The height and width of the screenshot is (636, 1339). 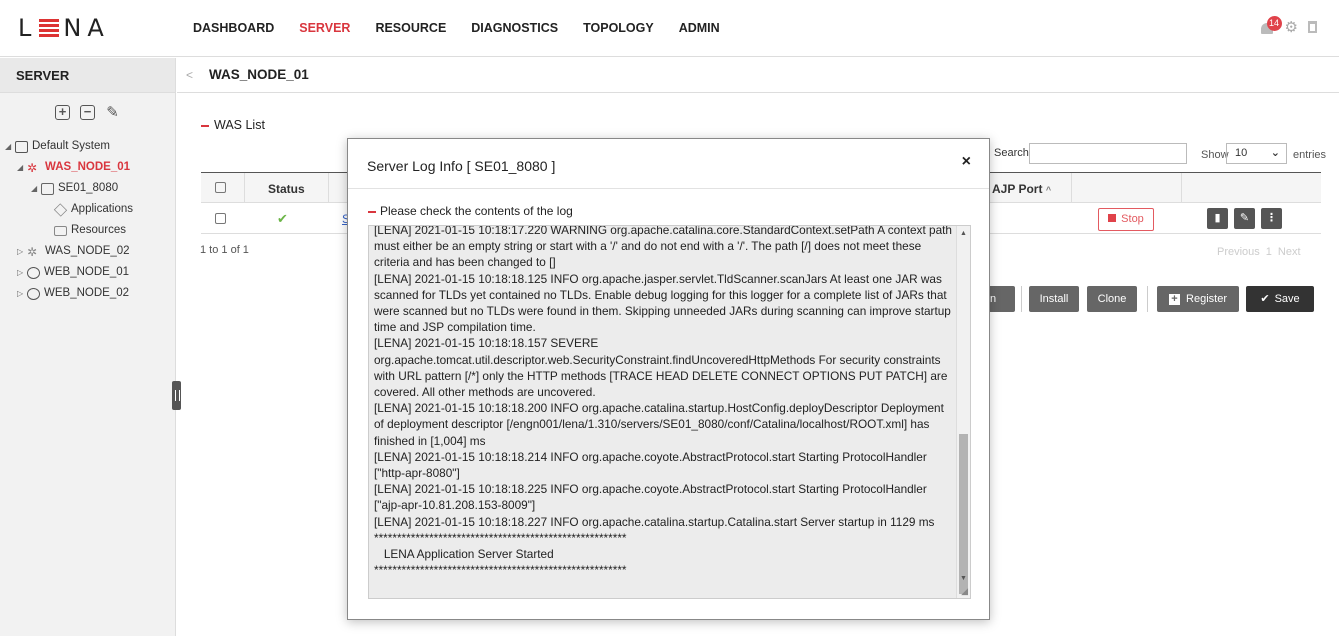 I want to click on pagination: Previous 1 Next, so click(x=1259, y=252).